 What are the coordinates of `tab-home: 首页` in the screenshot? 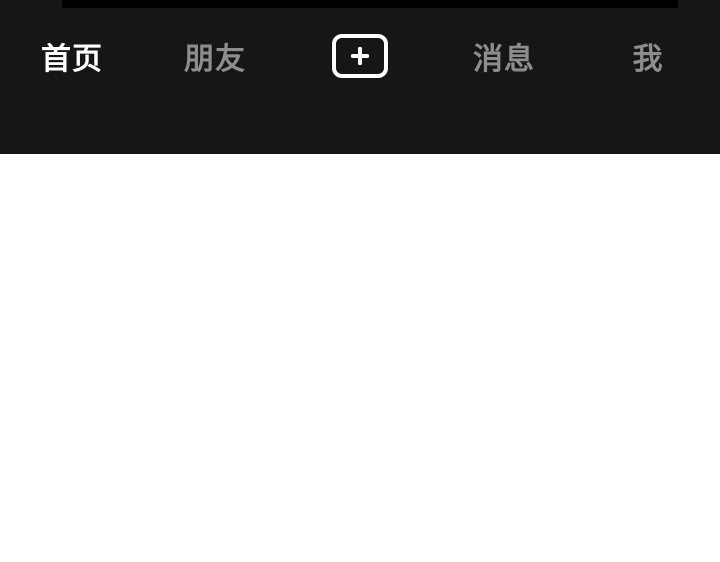 It's located at (72, 56).